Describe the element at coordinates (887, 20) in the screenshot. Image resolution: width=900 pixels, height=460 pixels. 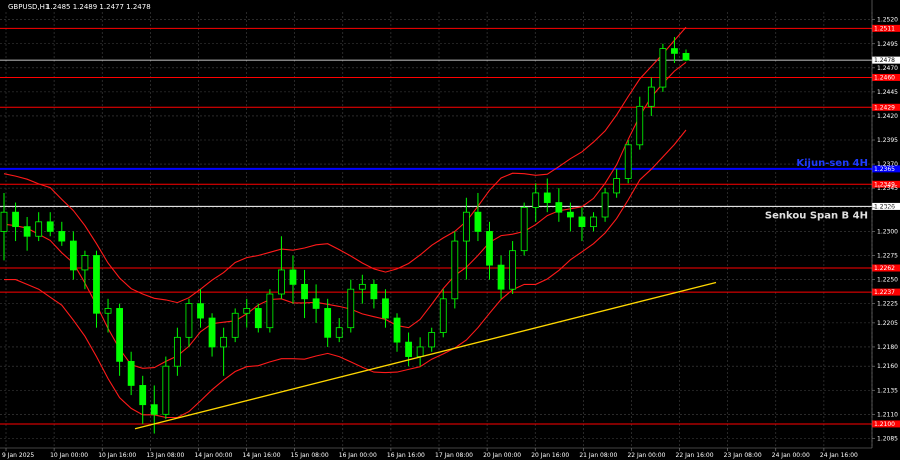
I see `price-tick-label: 1.2520` at that location.